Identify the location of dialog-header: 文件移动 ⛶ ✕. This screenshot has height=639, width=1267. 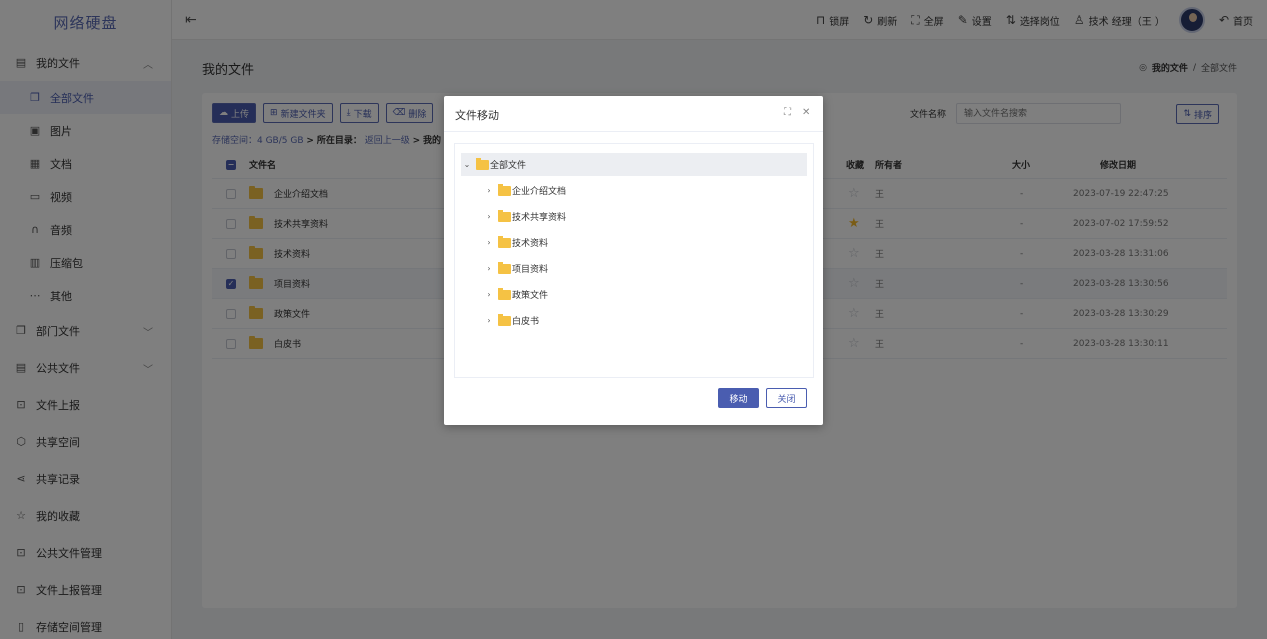
(633, 114).